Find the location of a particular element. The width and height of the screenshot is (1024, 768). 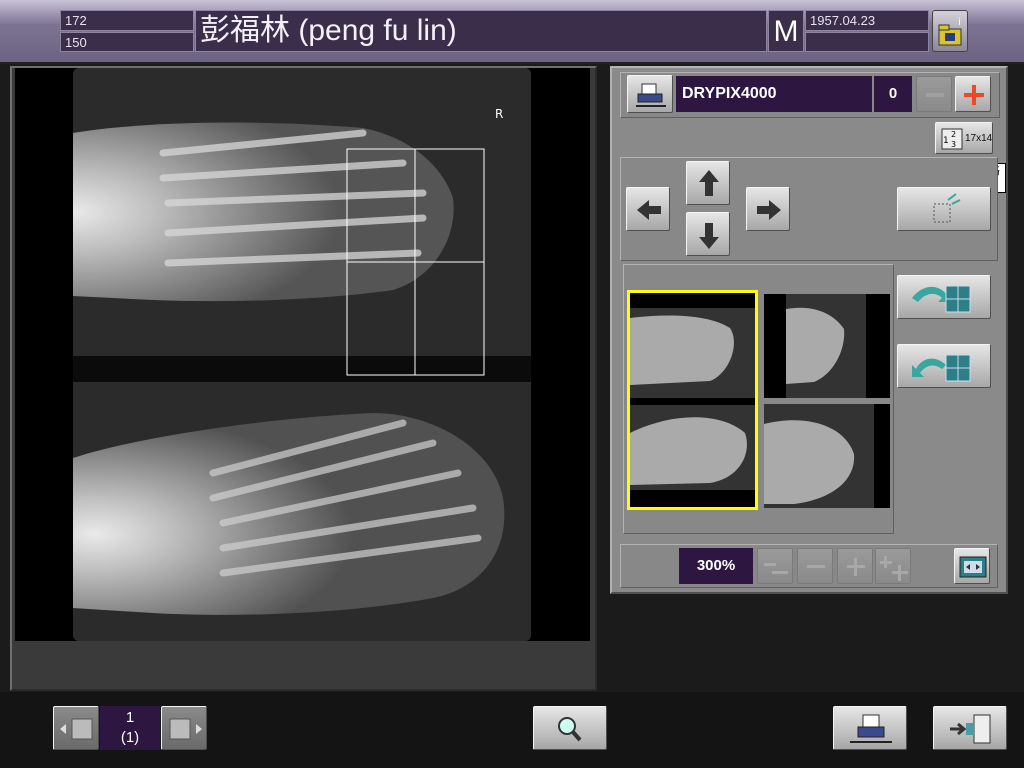

current-page: 1 is located at coordinates (130, 717).